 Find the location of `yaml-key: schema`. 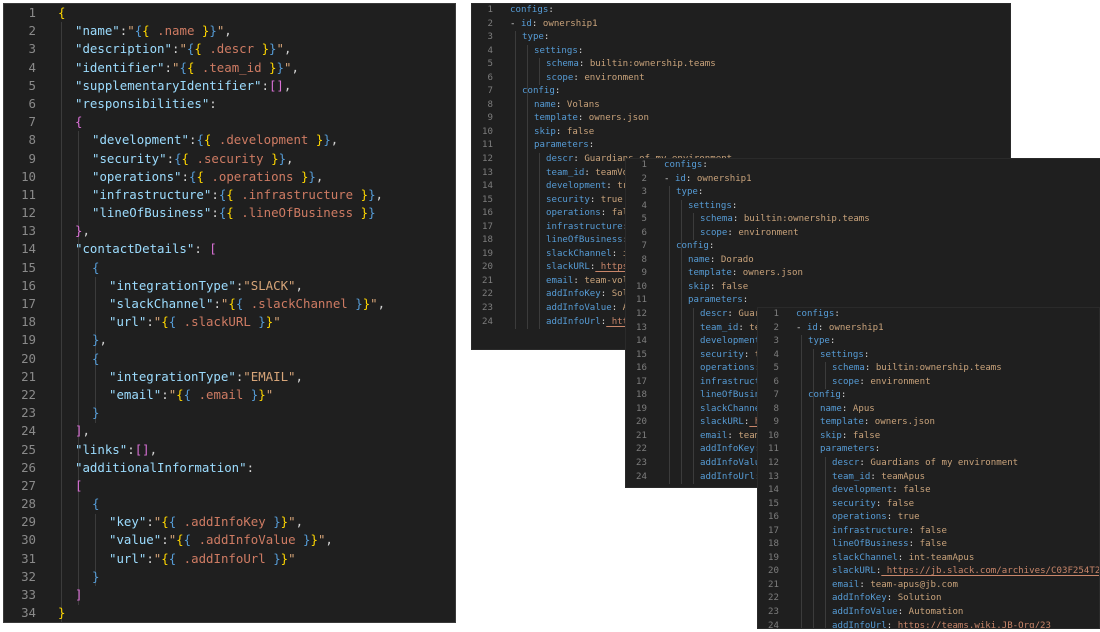

yaml-key: schema is located at coordinates (848, 368).